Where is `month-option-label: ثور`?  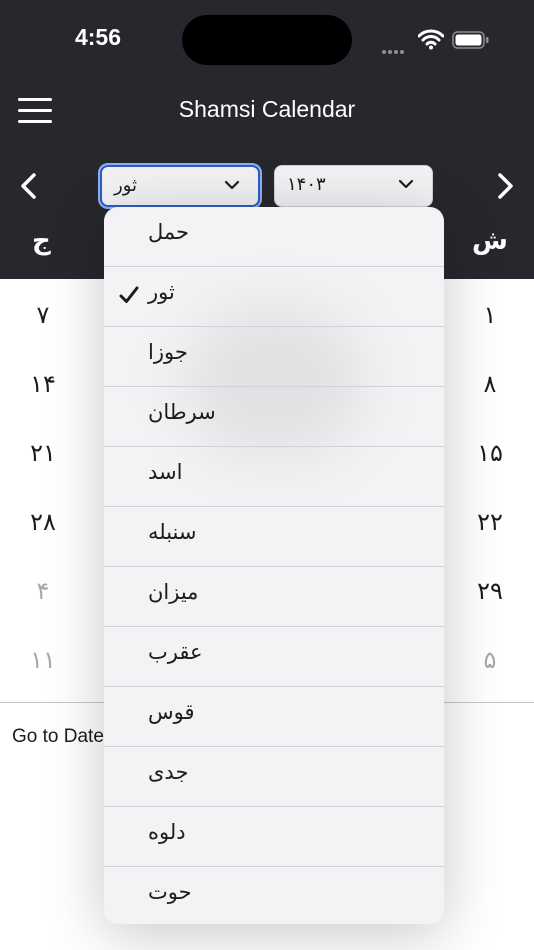
month-option-label: ثور is located at coordinates (161, 292).